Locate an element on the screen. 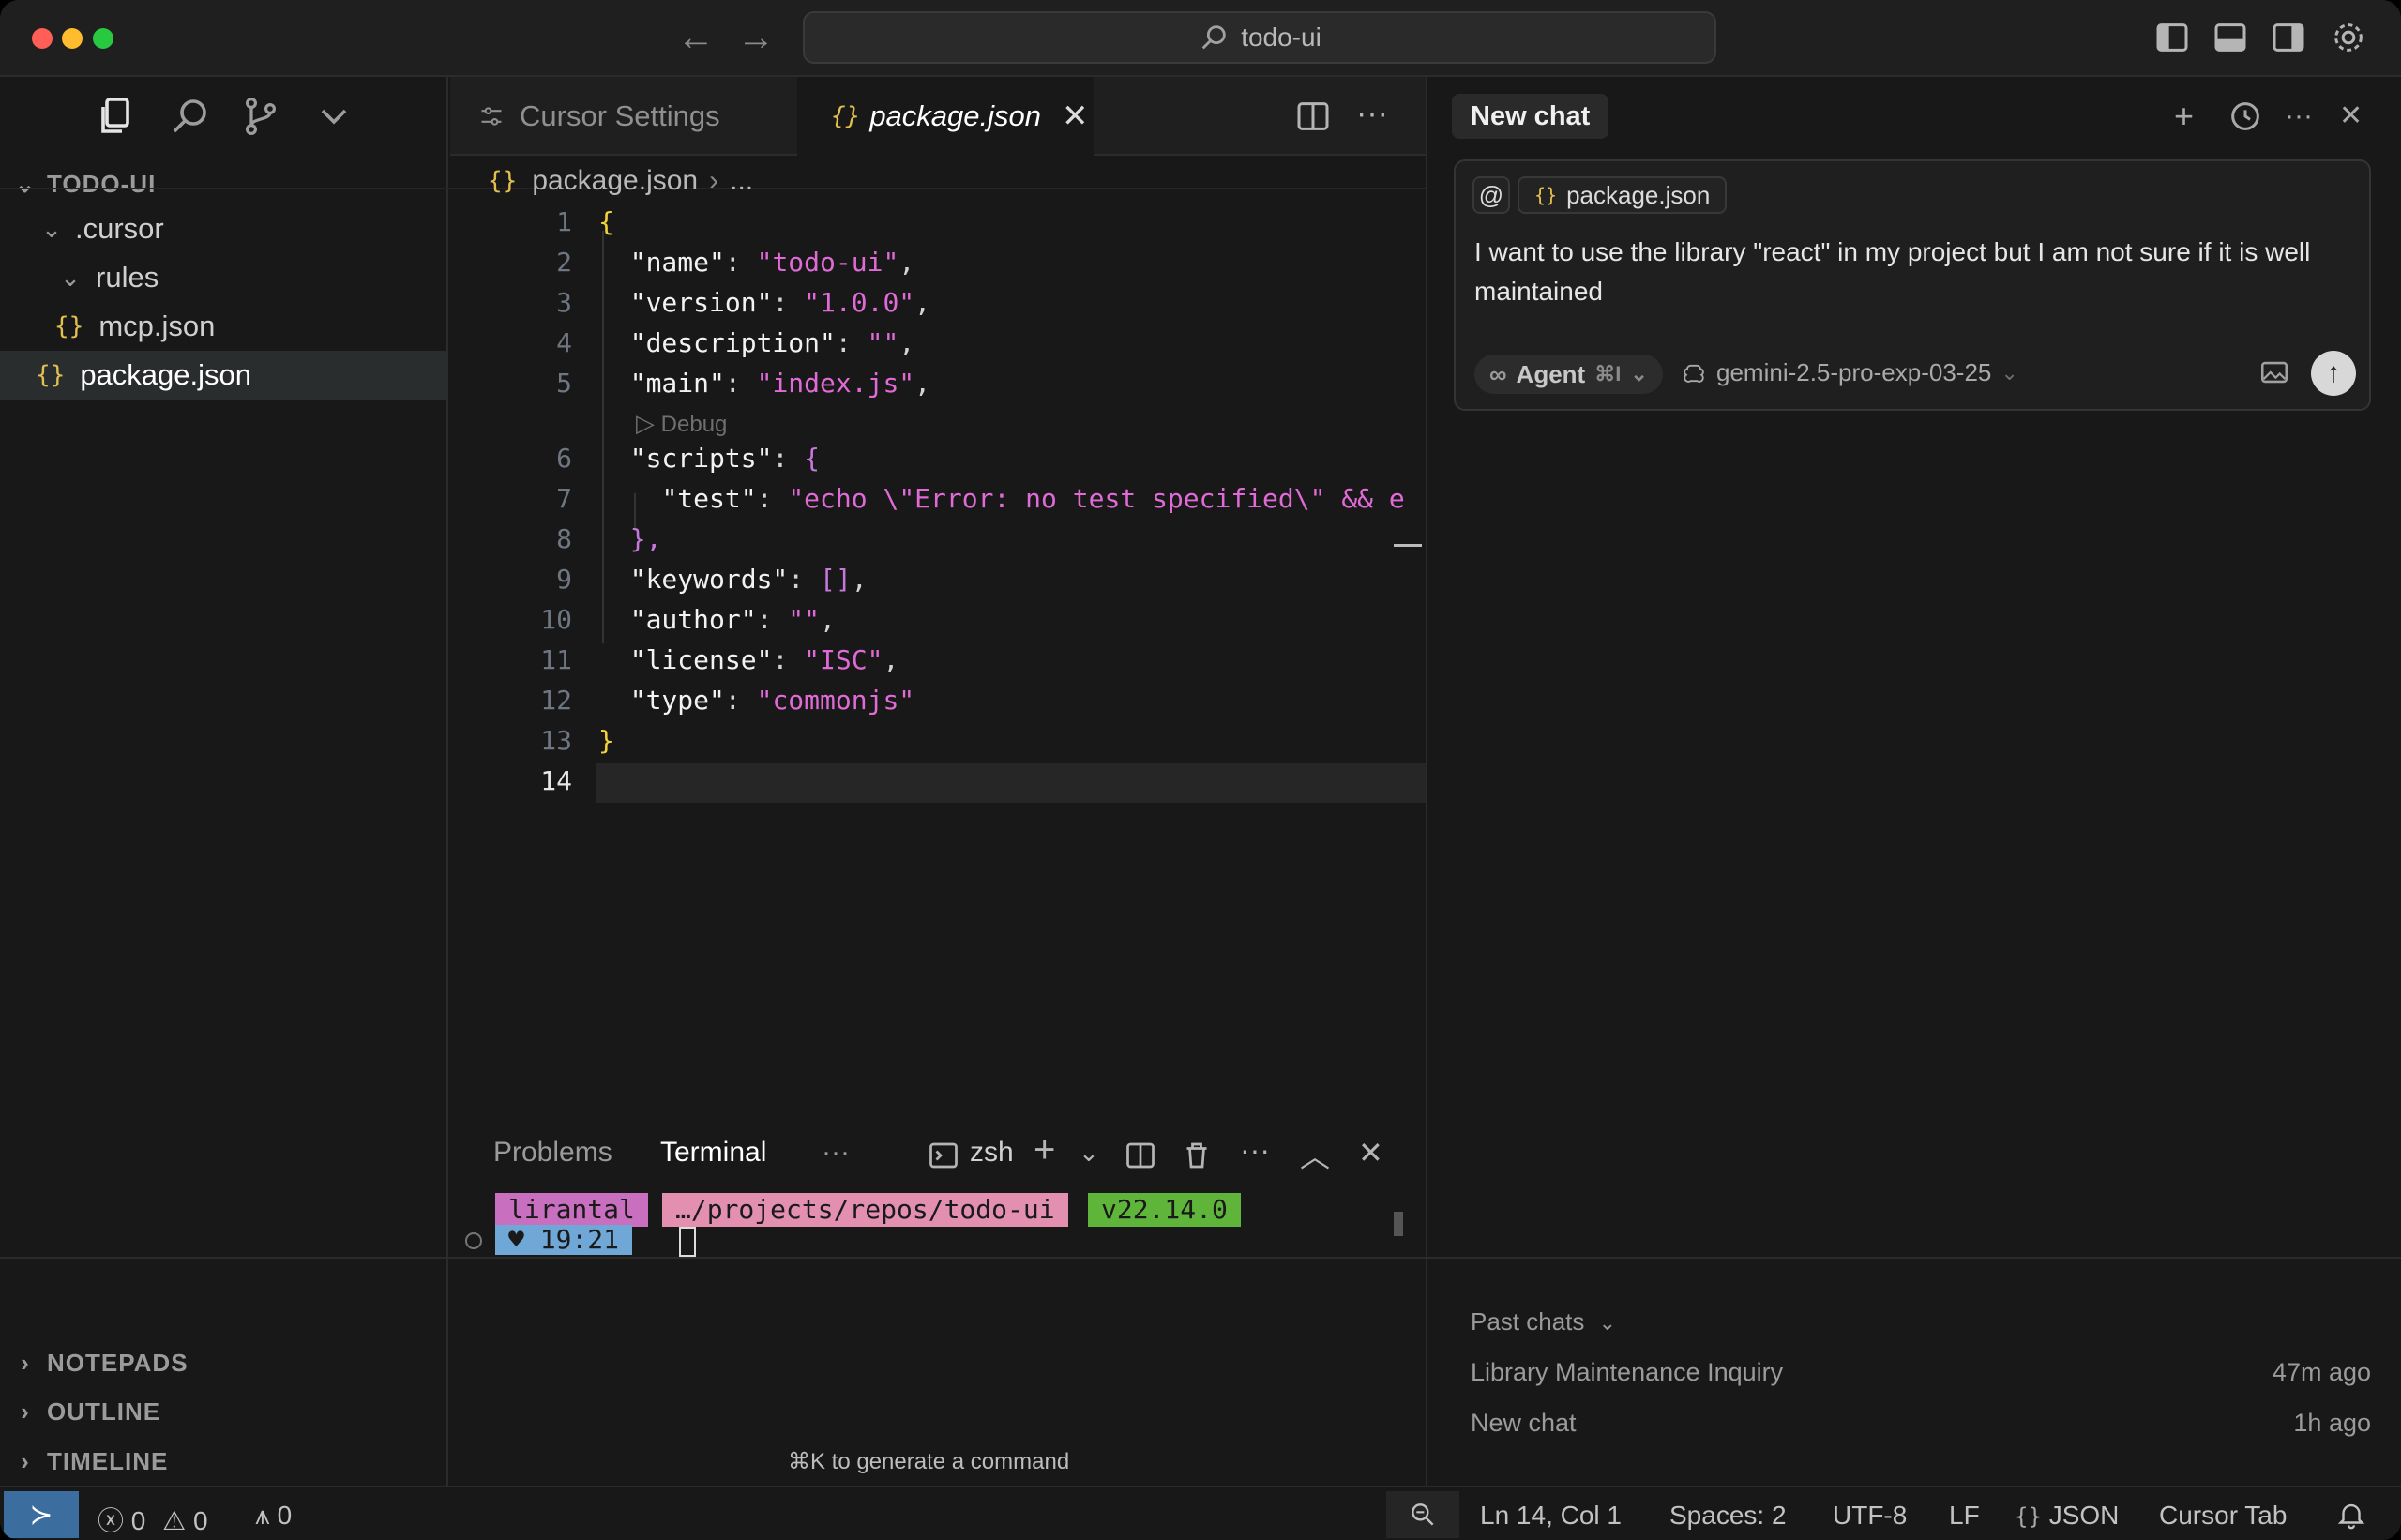 This screenshot has width=2401, height=1540. forward-arrow-icon: → is located at coordinates (756, 37).